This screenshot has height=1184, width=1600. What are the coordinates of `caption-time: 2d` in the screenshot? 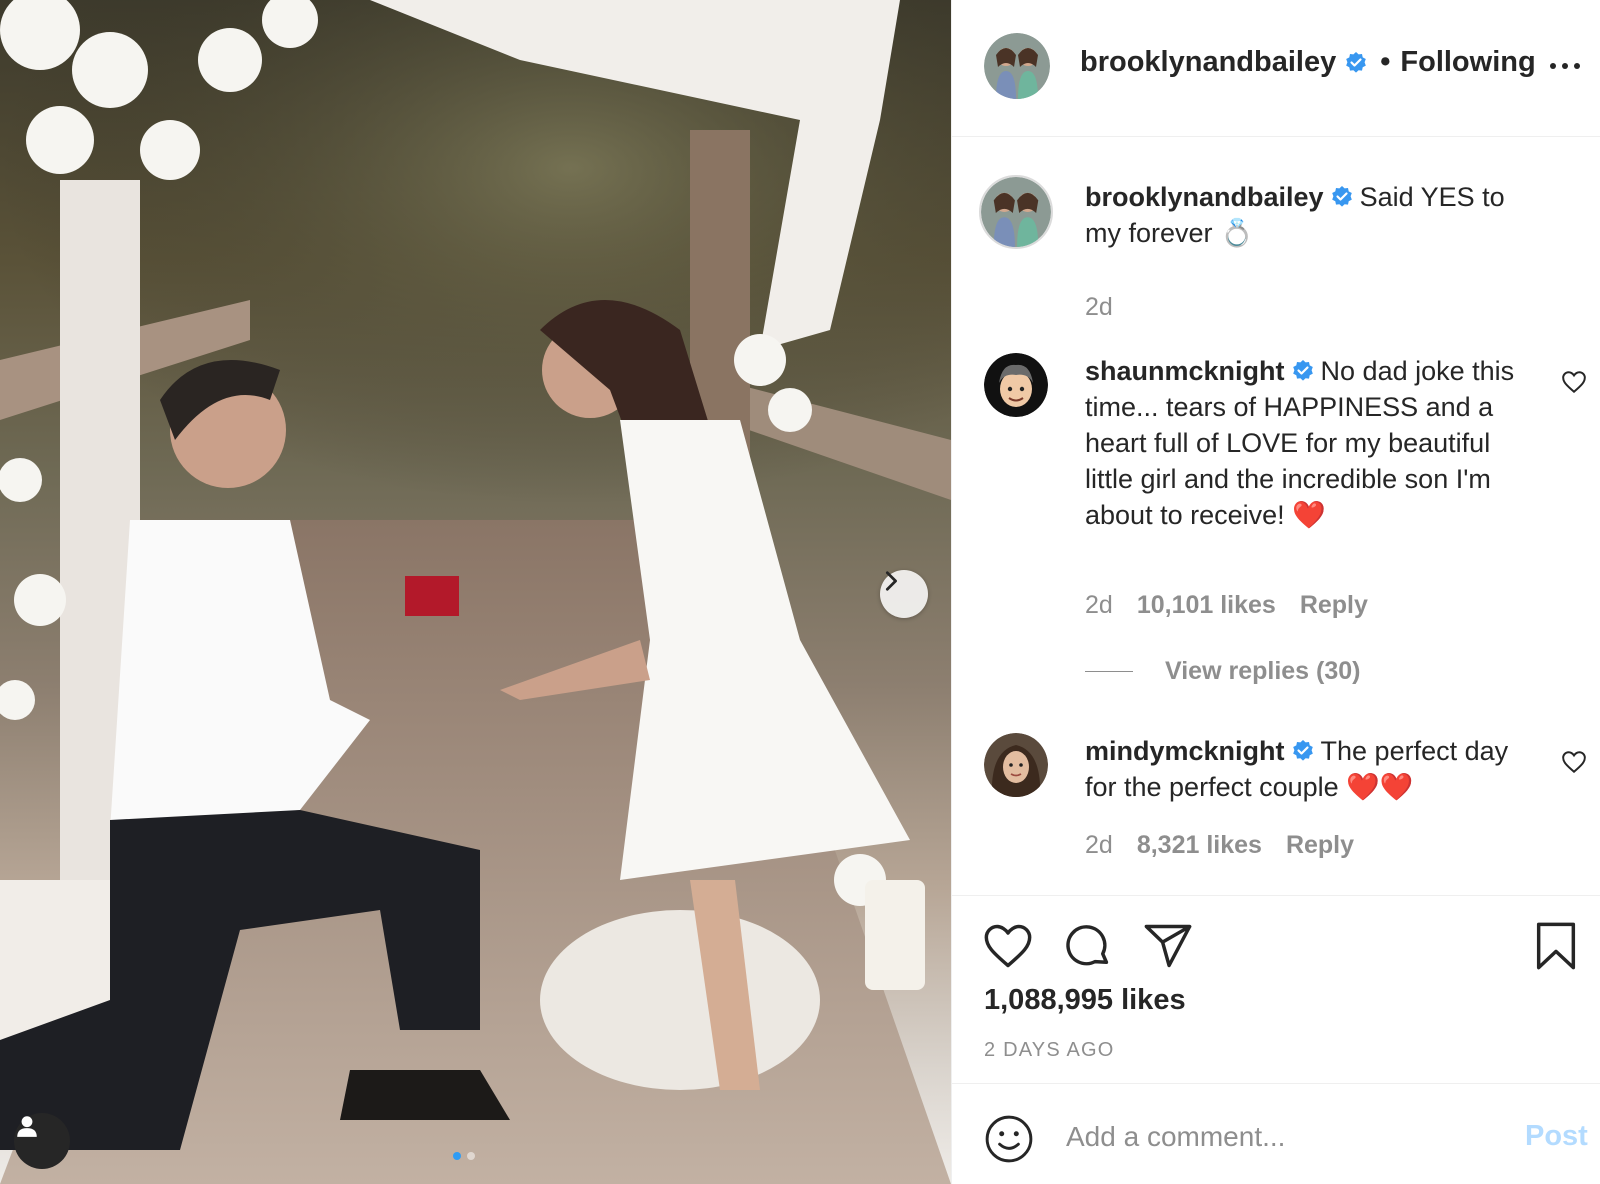 It's located at (1099, 307).